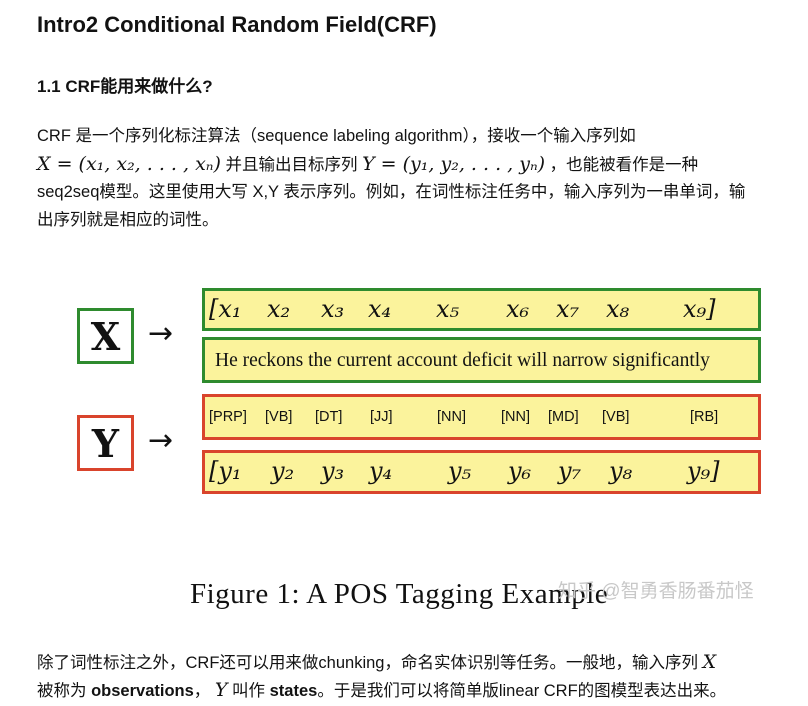  What do you see at coordinates (380, 309) in the screenshot?
I see `x-token: x₄` at bounding box center [380, 309].